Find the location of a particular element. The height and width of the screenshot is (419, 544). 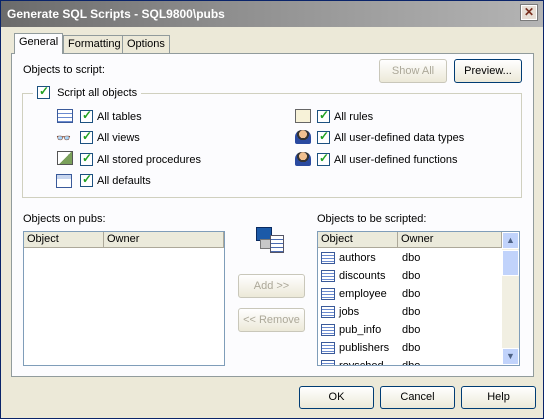

table-row: discounts dbo is located at coordinates (369, 276).